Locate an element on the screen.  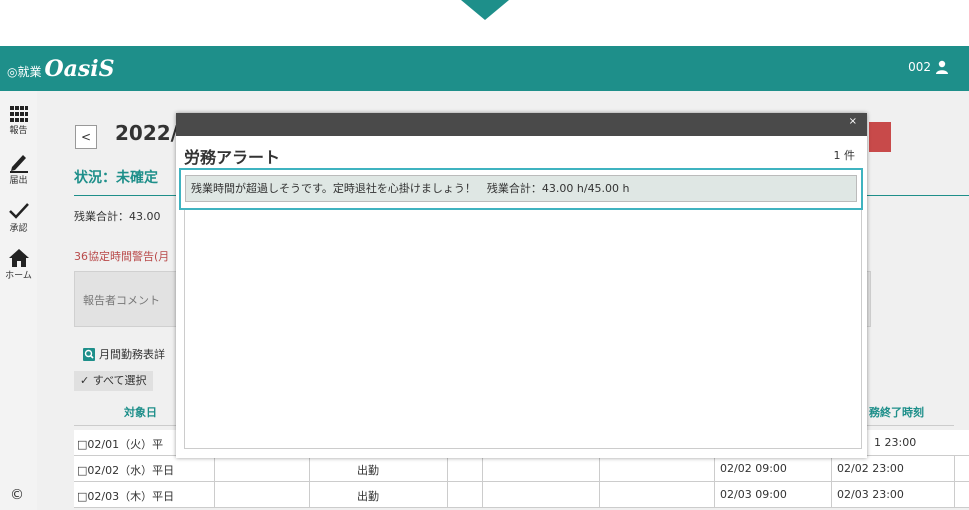
pencil-icon is located at coordinates (18, 164).